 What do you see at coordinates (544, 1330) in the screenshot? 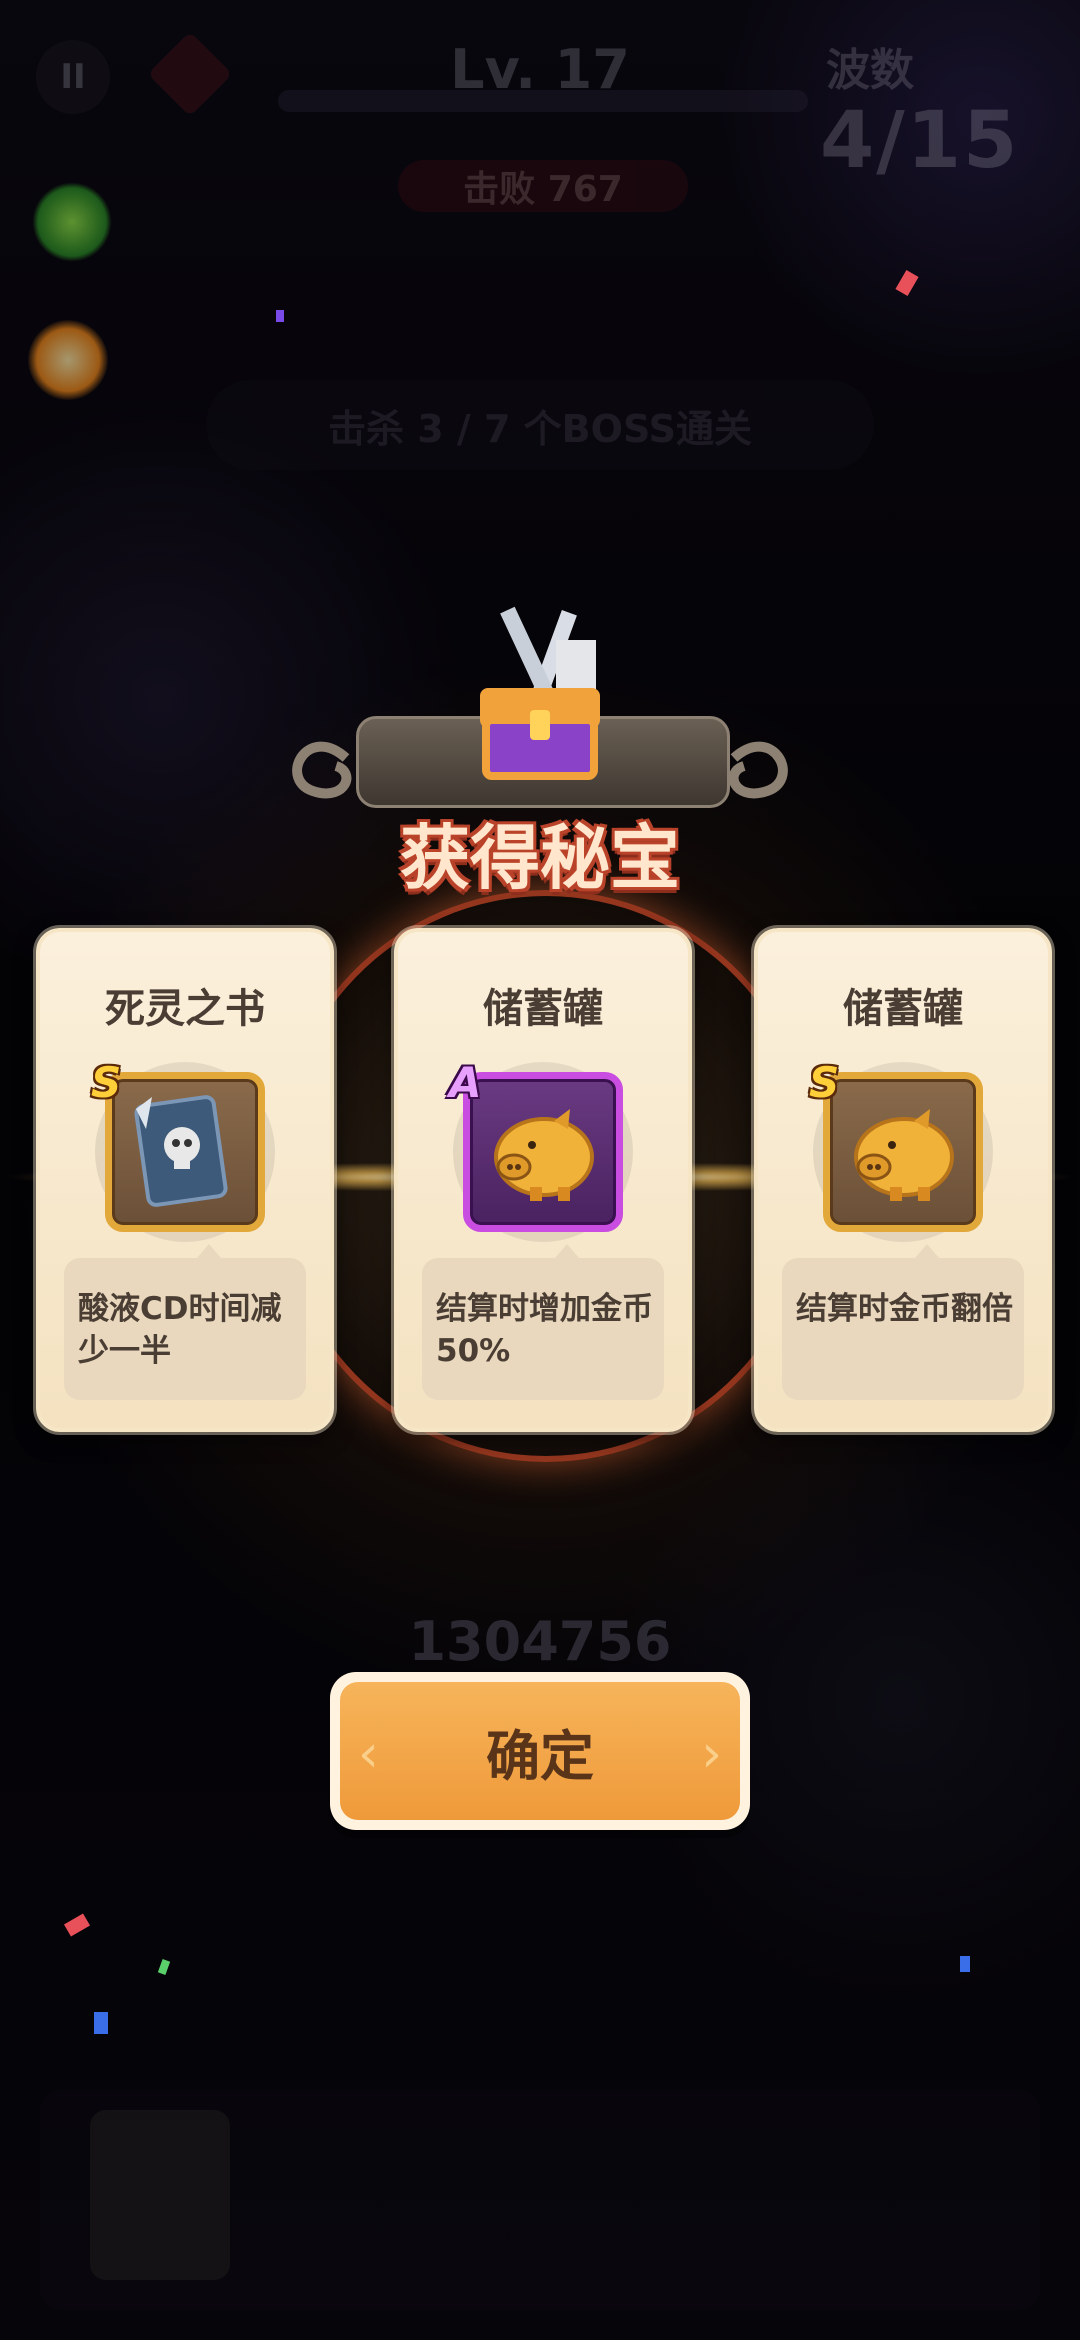
I see `card-description: 结算时增加金币50%` at bounding box center [544, 1330].